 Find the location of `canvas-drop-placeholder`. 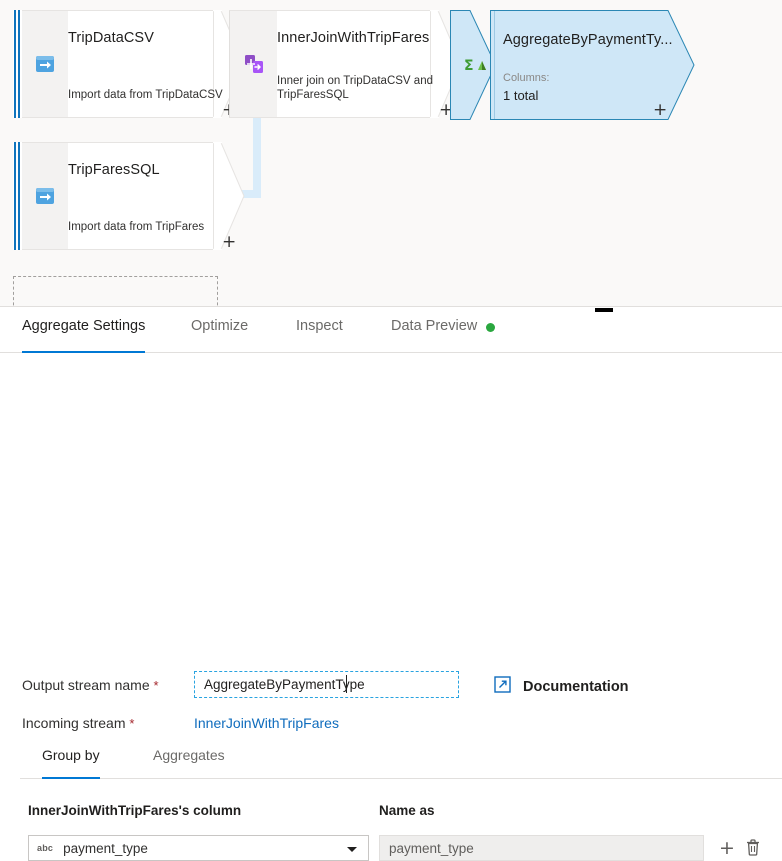

canvas-drop-placeholder is located at coordinates (115, 291).